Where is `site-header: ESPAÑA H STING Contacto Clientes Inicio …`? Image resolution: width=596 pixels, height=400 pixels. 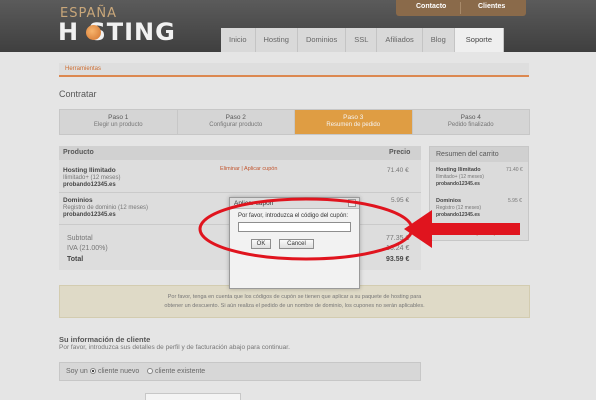
site-header: ESPAÑA H STING Contacto Clientes Inicio … is located at coordinates (298, 26).